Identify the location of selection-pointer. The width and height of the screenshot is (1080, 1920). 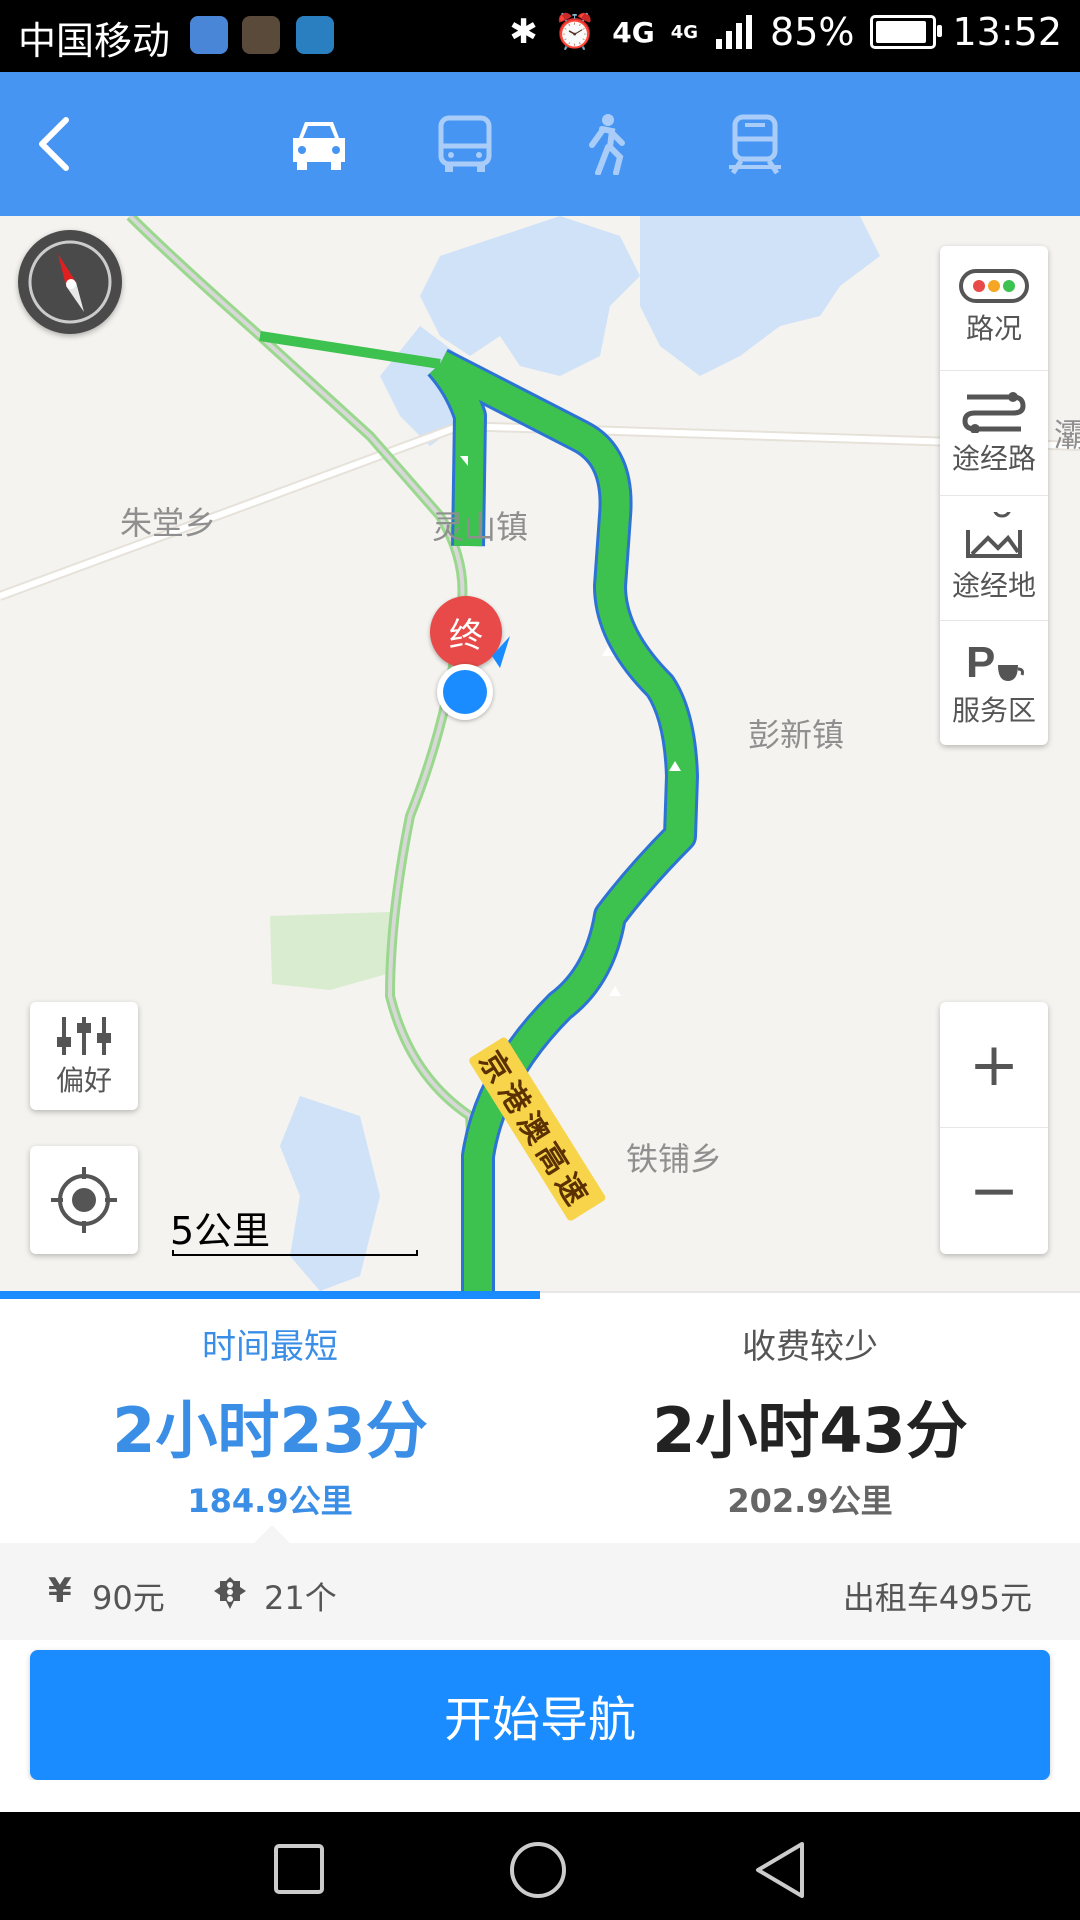
(272, 1534).